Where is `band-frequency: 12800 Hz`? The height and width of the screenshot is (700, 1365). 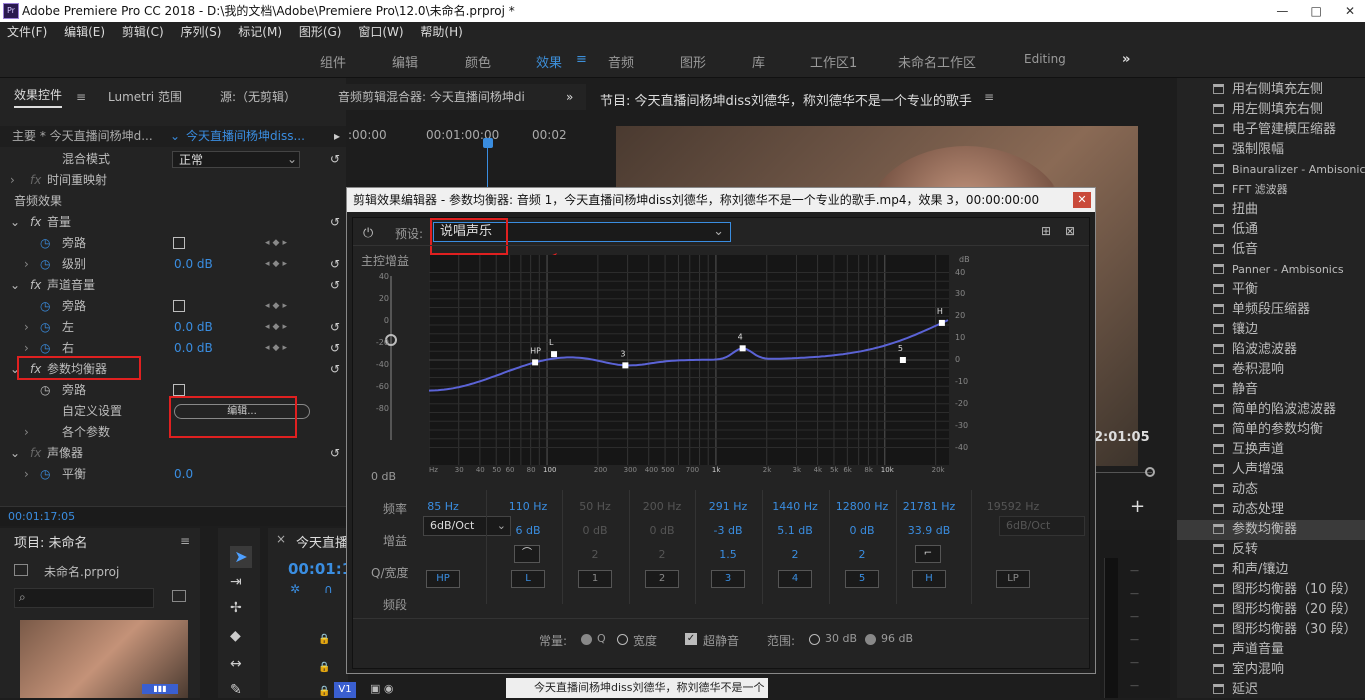
band-frequency: 12800 Hz is located at coordinates (862, 506).